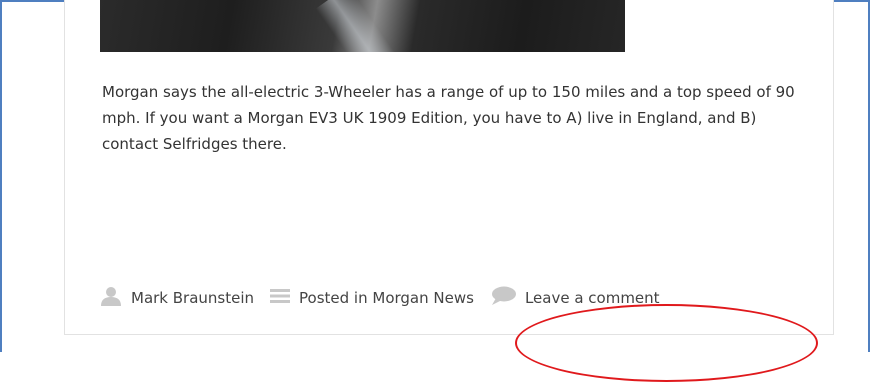 The height and width of the screenshot is (382, 872). What do you see at coordinates (192, 298) in the screenshot?
I see `author-link: Mark Braunstein` at bounding box center [192, 298].